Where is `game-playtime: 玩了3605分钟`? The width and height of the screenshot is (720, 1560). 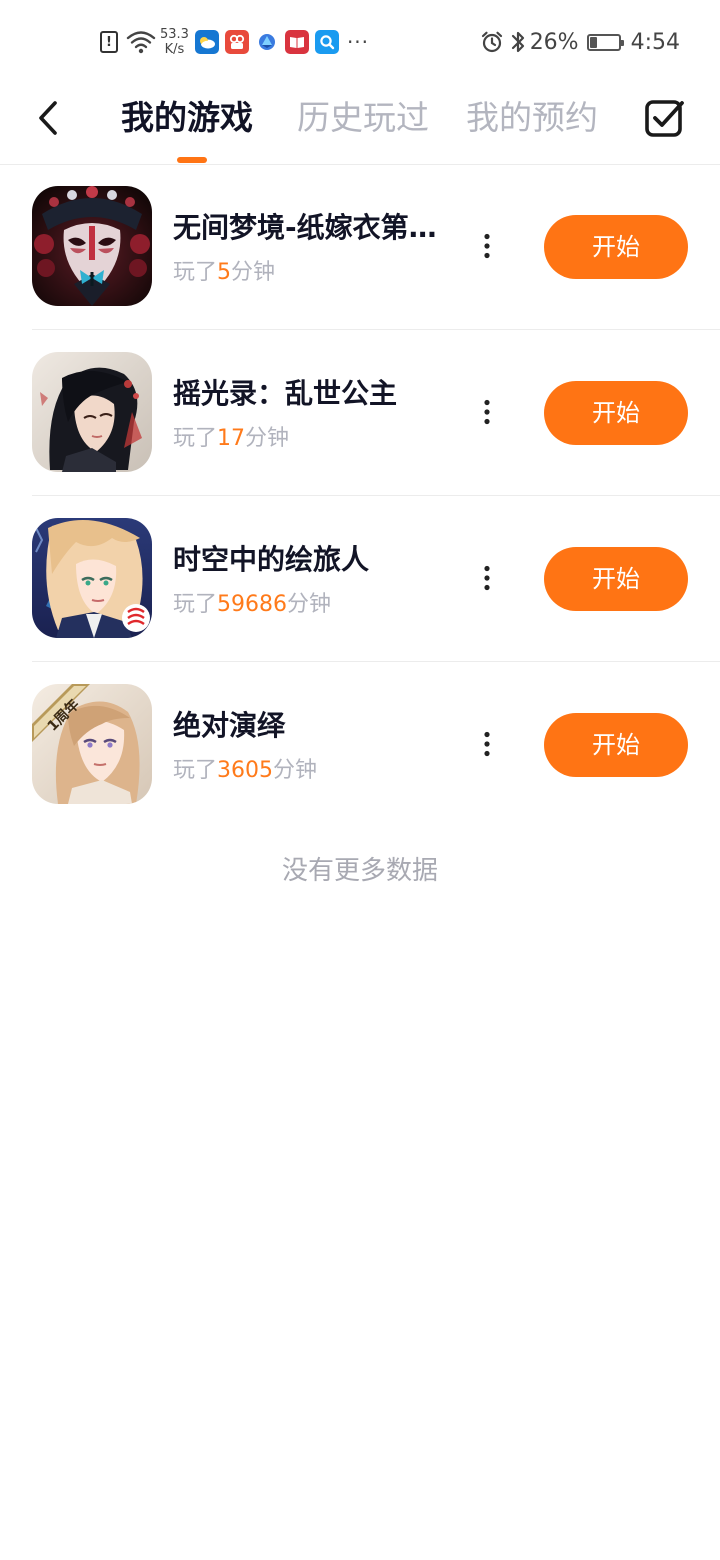
game-playtime: 玩了3605分钟 is located at coordinates (245, 771).